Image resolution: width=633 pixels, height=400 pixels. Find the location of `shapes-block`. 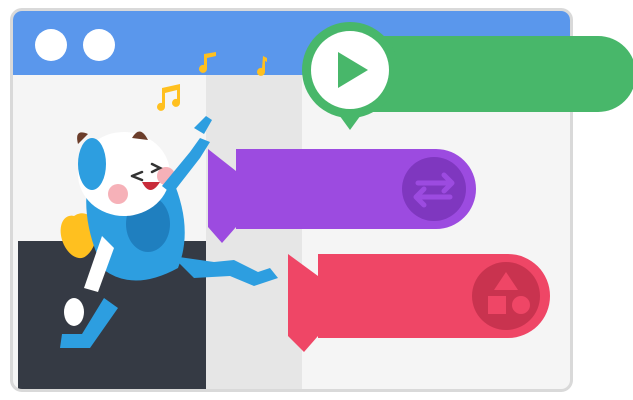

shapes-block is located at coordinates (419, 304).